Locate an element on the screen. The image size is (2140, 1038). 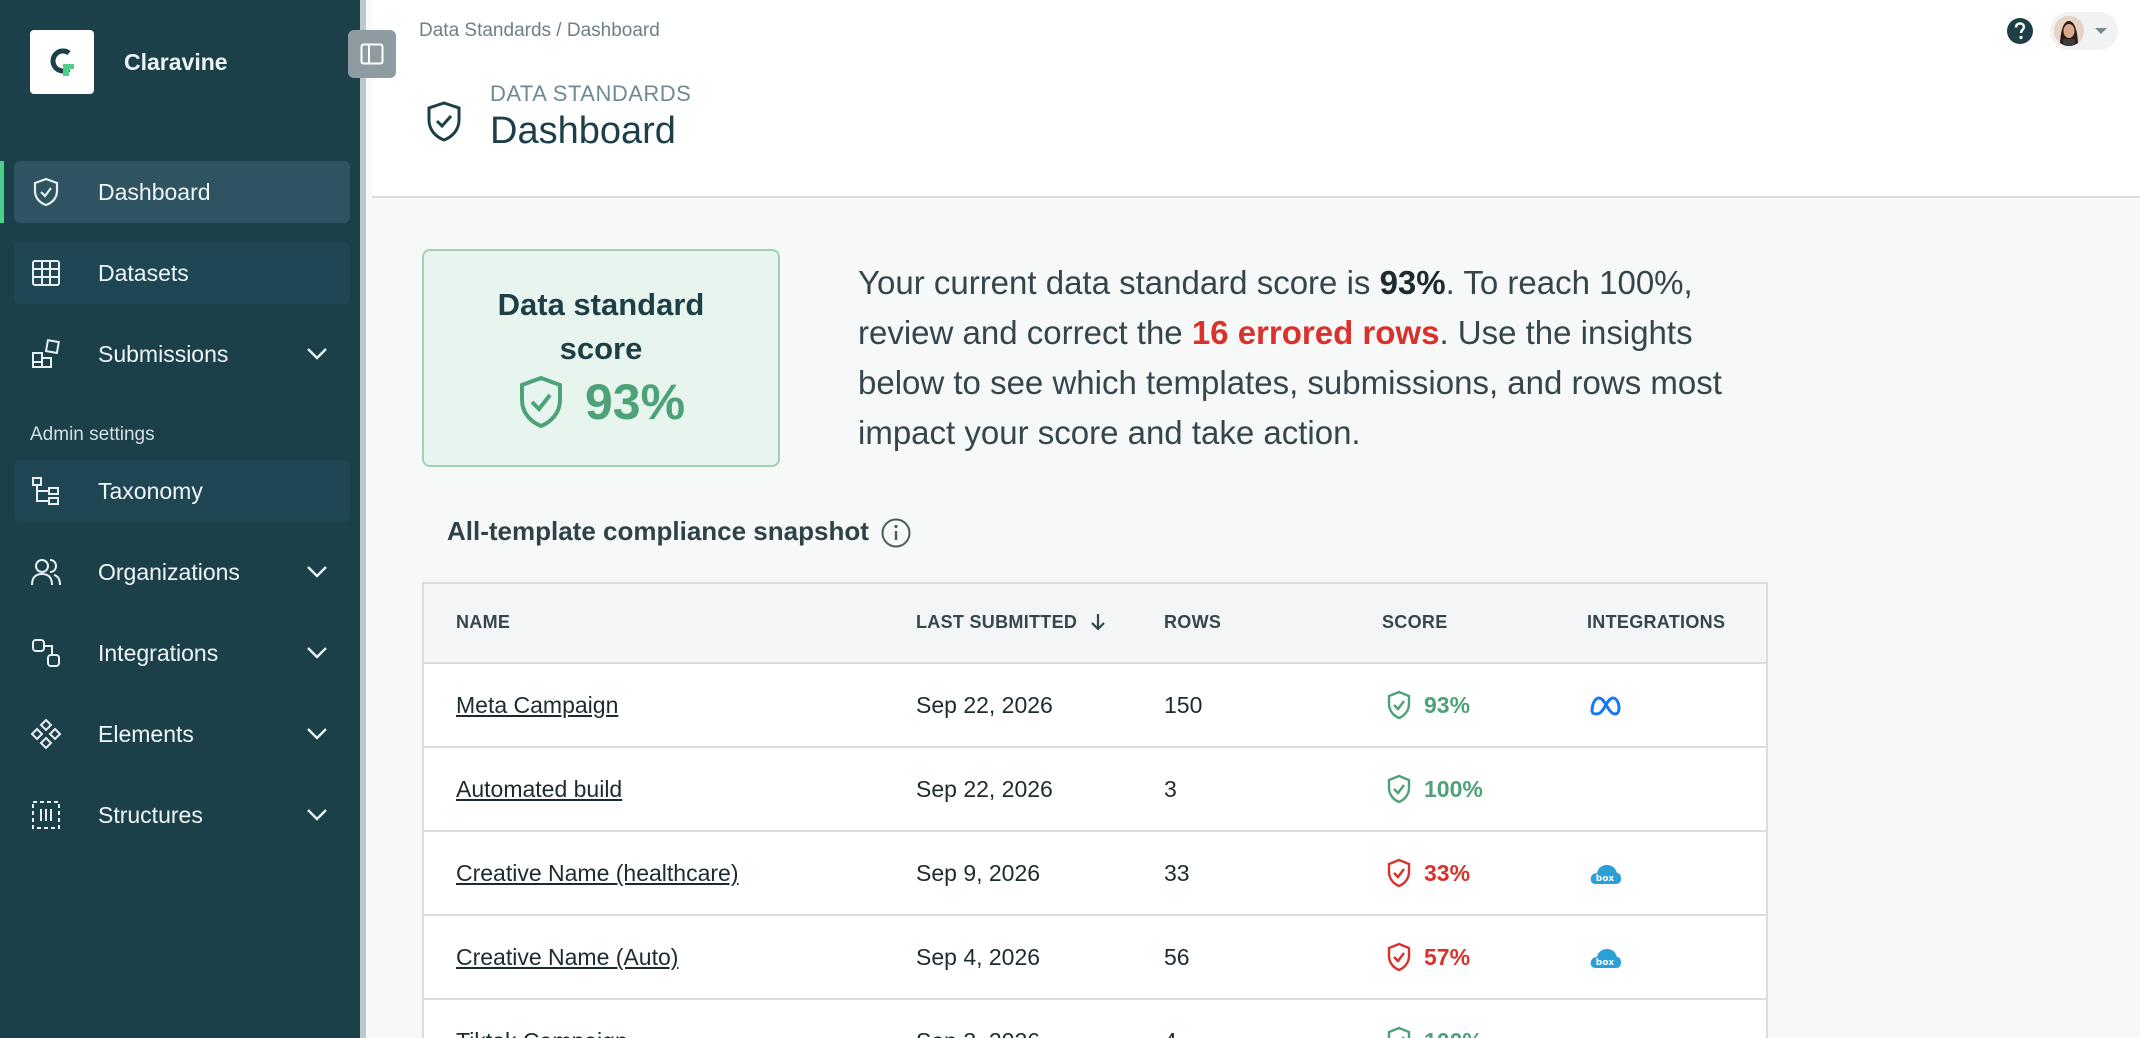
rows-cell: 56 is located at coordinates (1177, 957).